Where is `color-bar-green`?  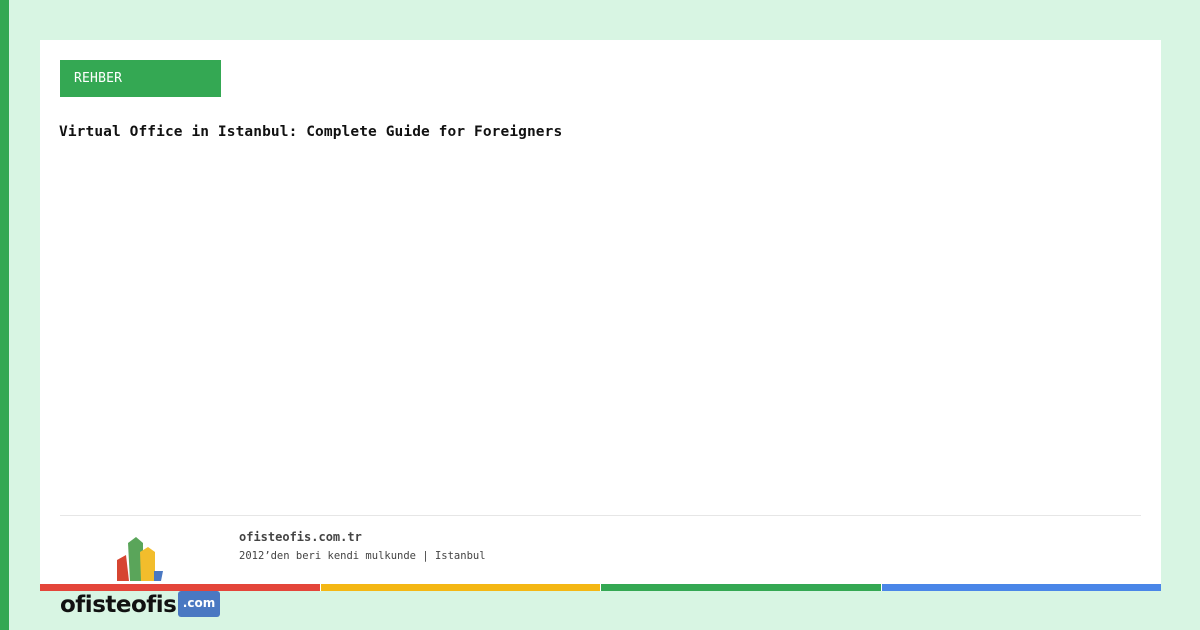
color-bar-green is located at coordinates (741, 587).